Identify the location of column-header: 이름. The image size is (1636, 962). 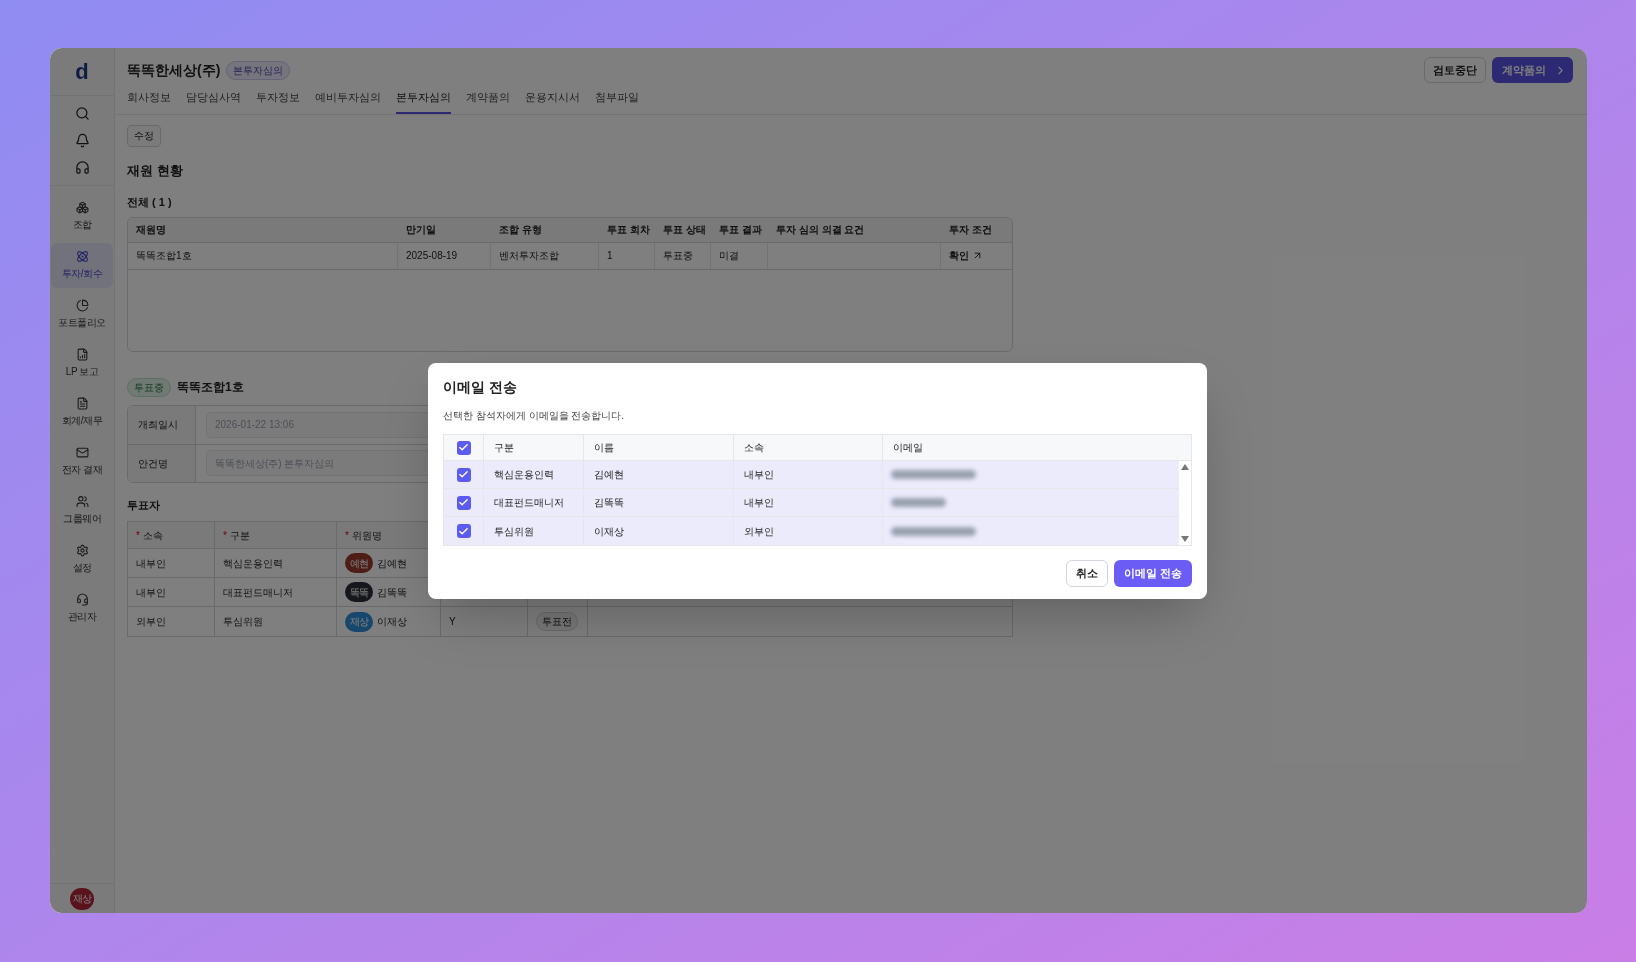
(659, 447).